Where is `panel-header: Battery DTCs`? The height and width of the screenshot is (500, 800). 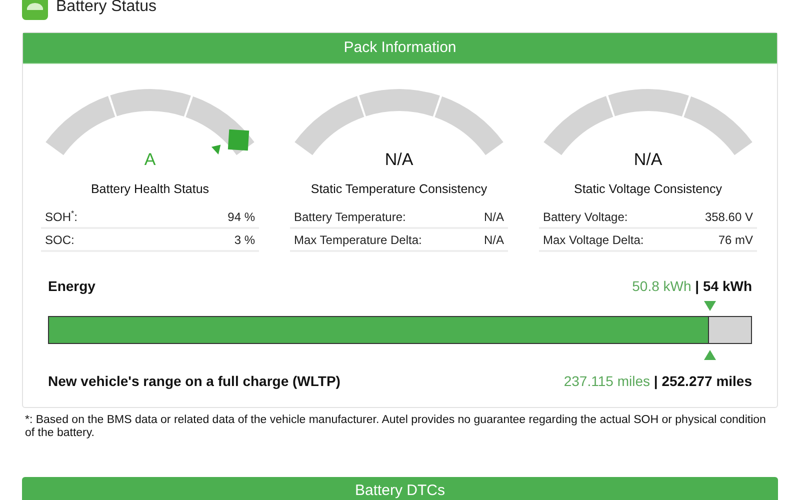 panel-header: Battery DTCs is located at coordinates (400, 488).